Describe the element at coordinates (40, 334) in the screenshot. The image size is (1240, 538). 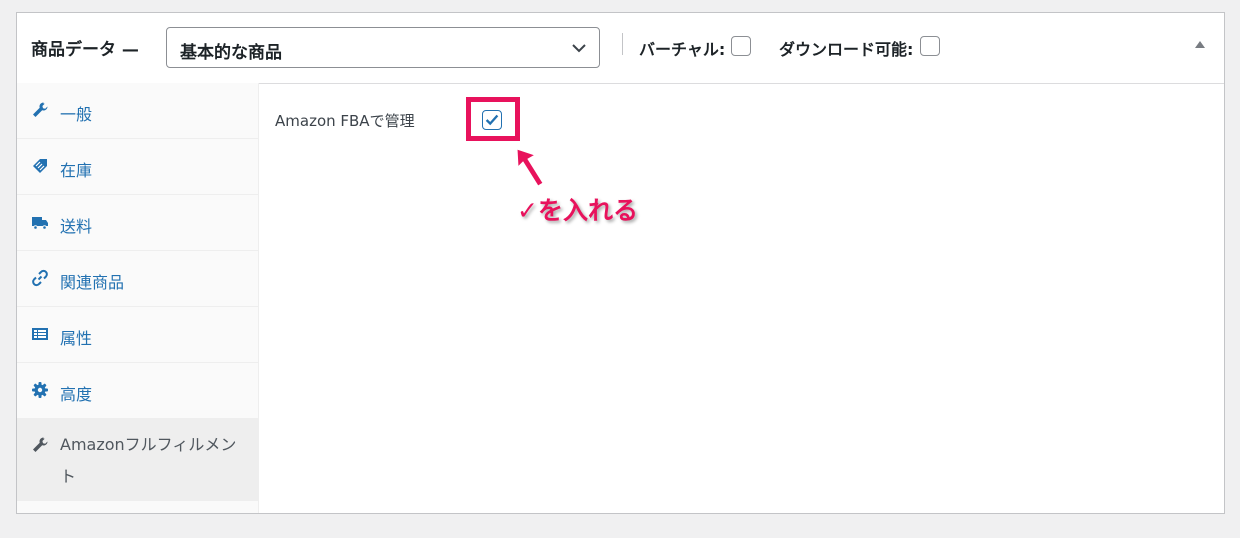
I see `list-icon` at that location.